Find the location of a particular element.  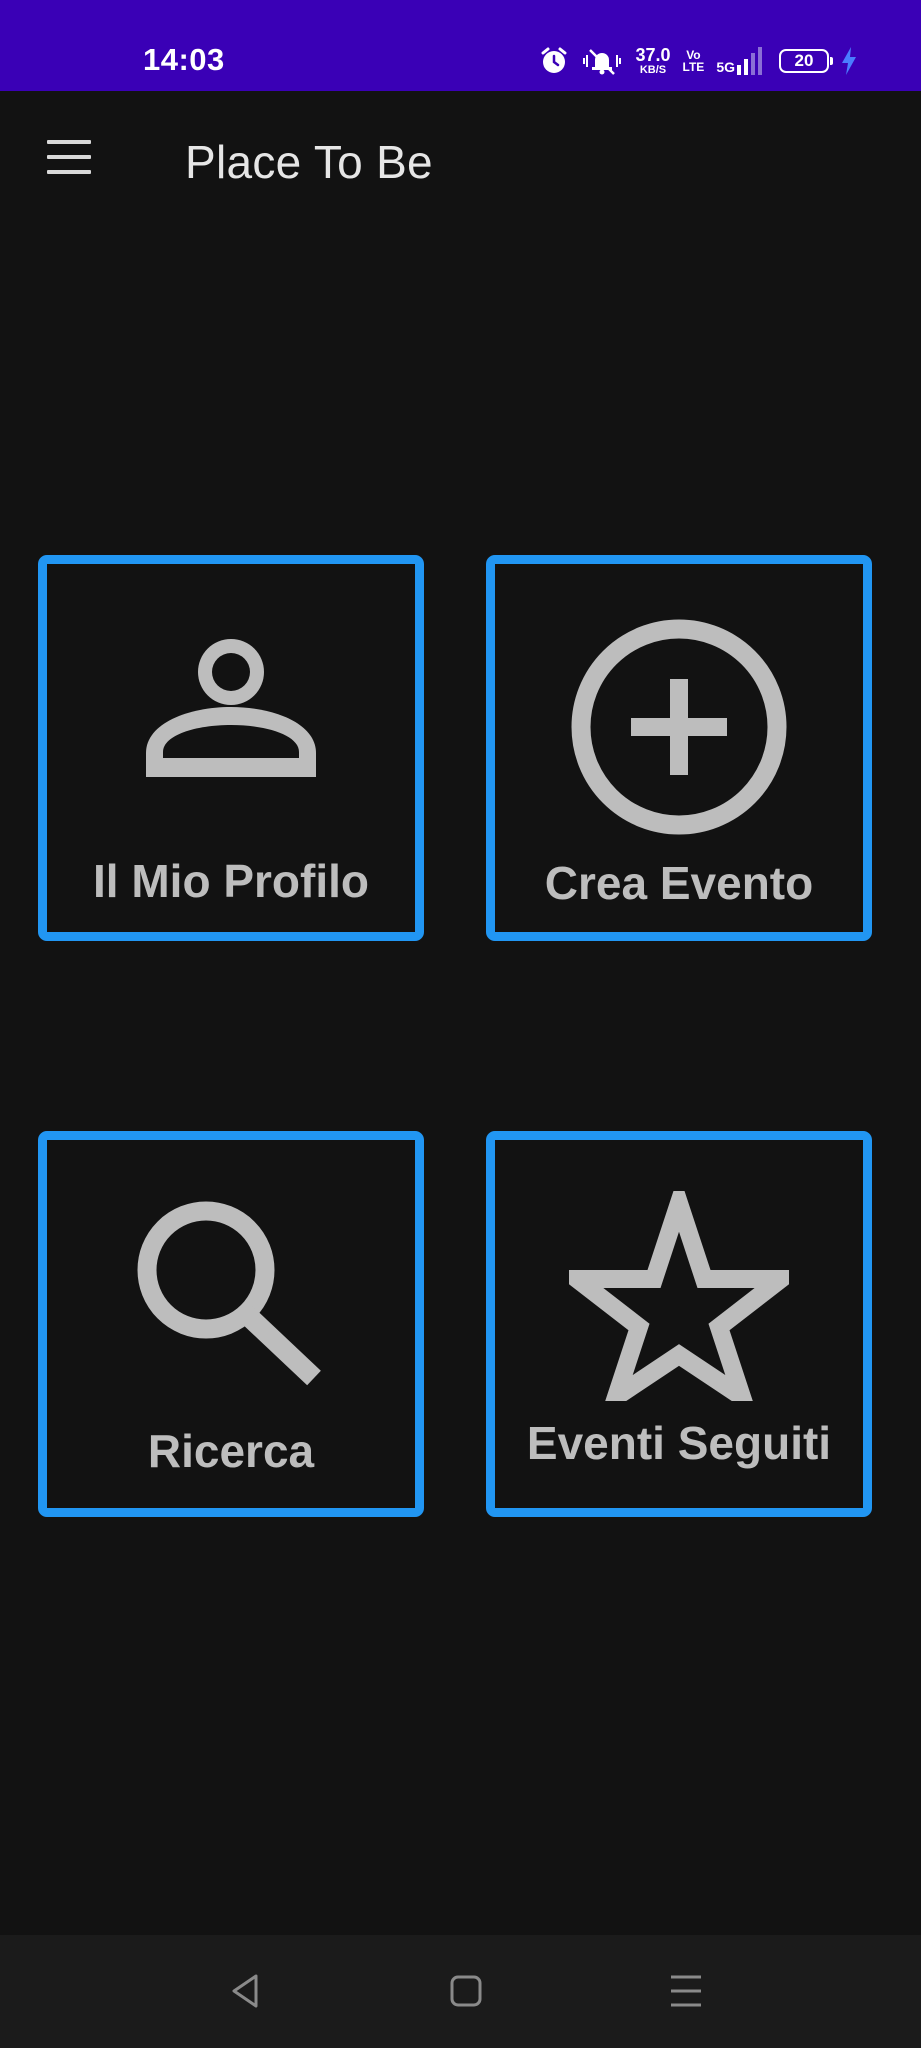

tile-label: Eventi Seguiti is located at coordinates (679, 1443).